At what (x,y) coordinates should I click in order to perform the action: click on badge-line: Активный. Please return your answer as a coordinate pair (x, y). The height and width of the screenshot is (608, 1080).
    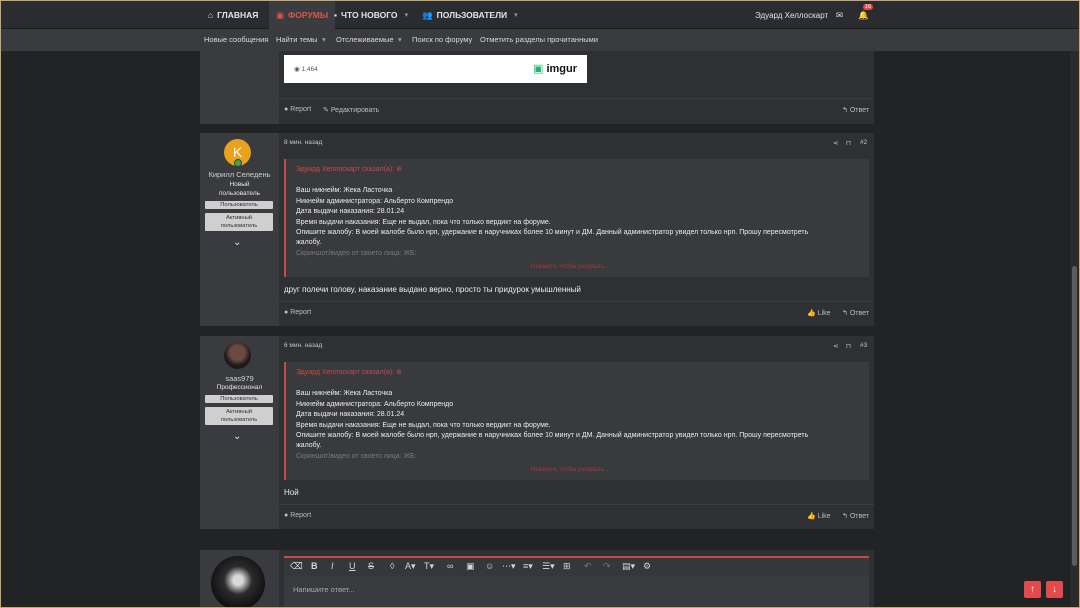
    Looking at the image, I should click on (239, 218).